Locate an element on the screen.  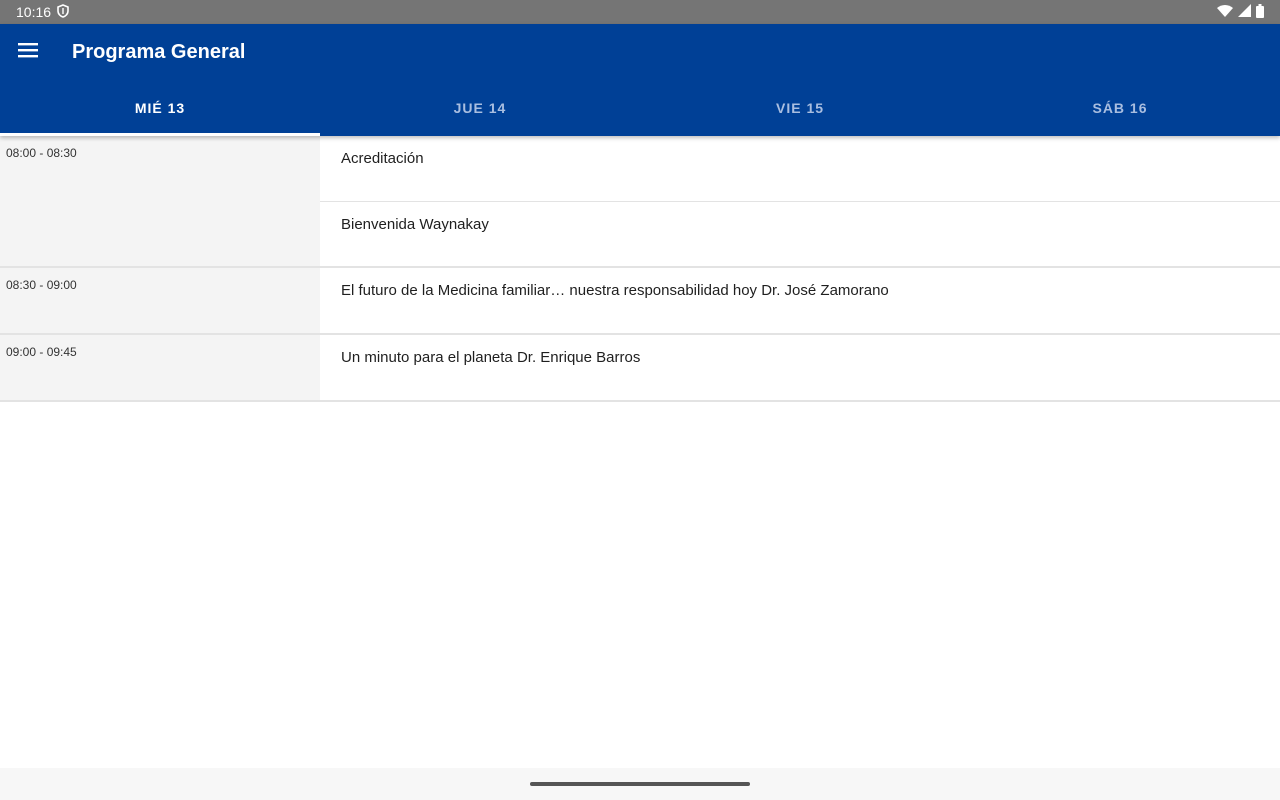
day-tabs: MIÉ 13 JUE 14 VIE 15 SÁB 16 is located at coordinates (640, 108).